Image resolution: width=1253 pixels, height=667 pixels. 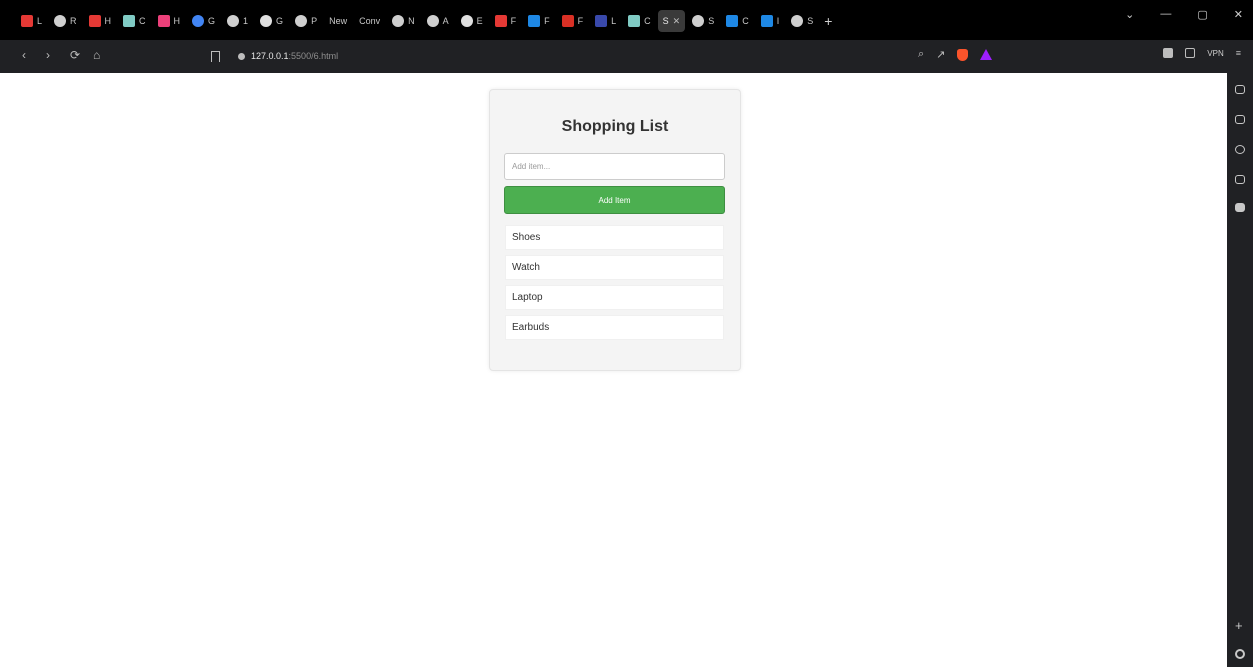 I want to click on reload-icon: ⟳, so click(x=75, y=55).